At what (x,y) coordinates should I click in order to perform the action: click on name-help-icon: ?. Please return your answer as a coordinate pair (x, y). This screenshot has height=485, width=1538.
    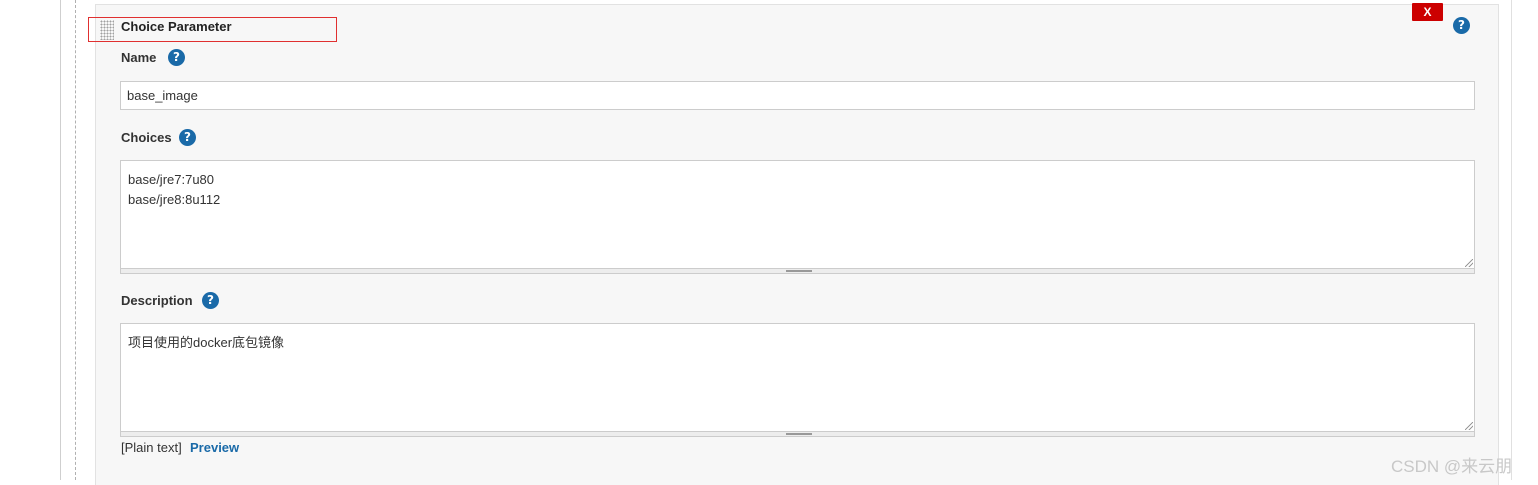
    Looking at the image, I should click on (176, 57).